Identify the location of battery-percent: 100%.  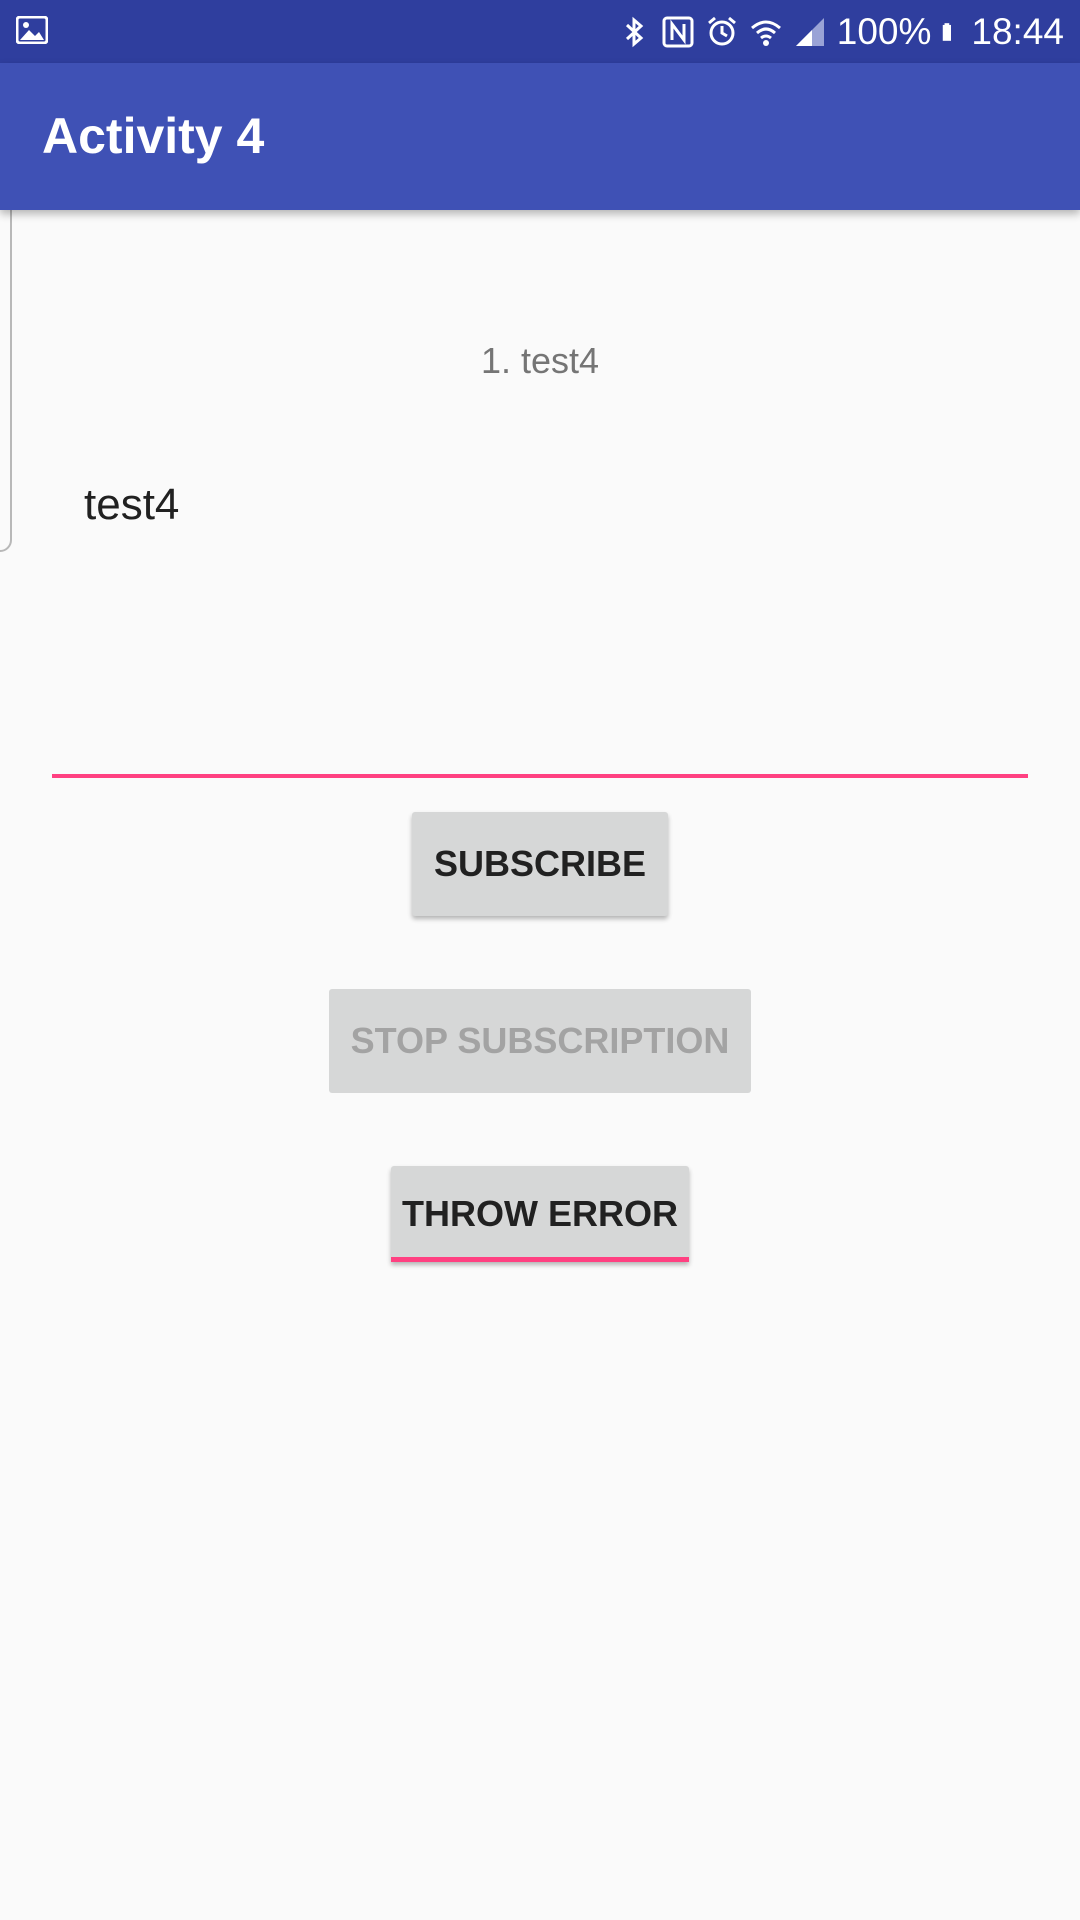
(884, 31).